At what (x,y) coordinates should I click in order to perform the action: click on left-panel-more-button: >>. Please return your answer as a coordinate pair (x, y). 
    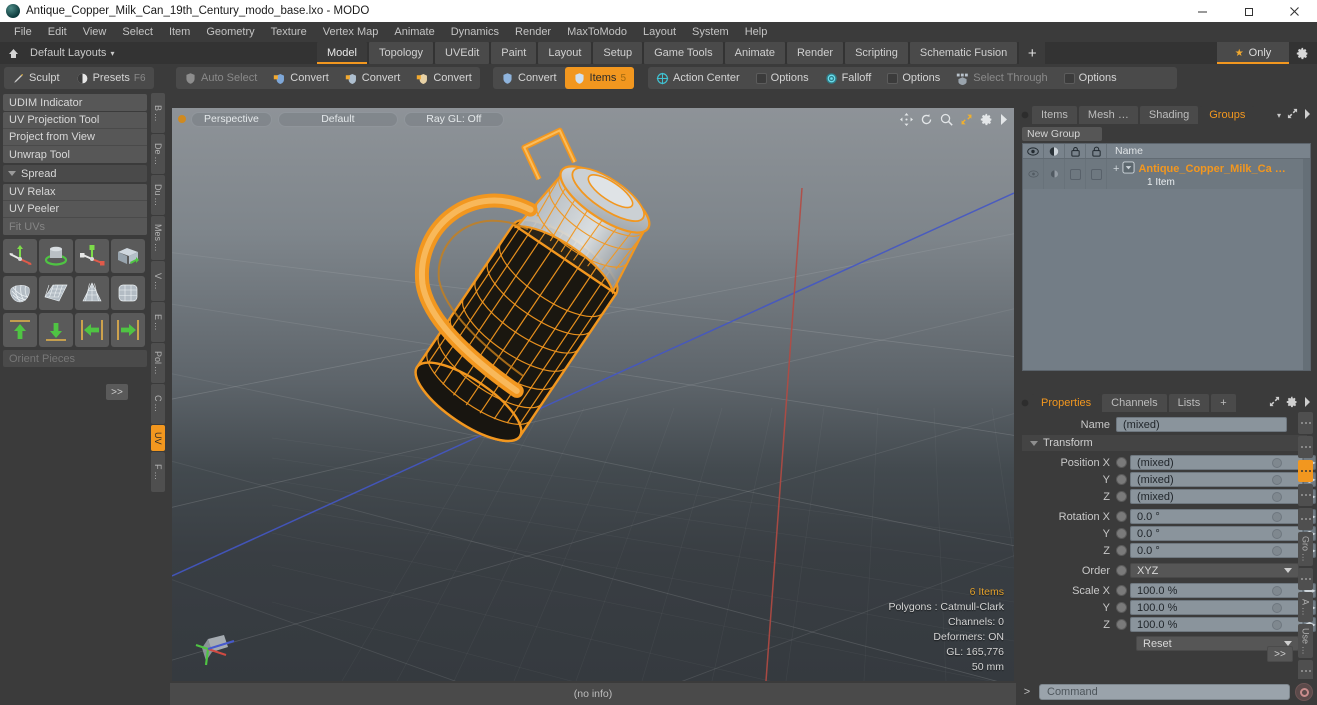
    Looking at the image, I should click on (117, 392).